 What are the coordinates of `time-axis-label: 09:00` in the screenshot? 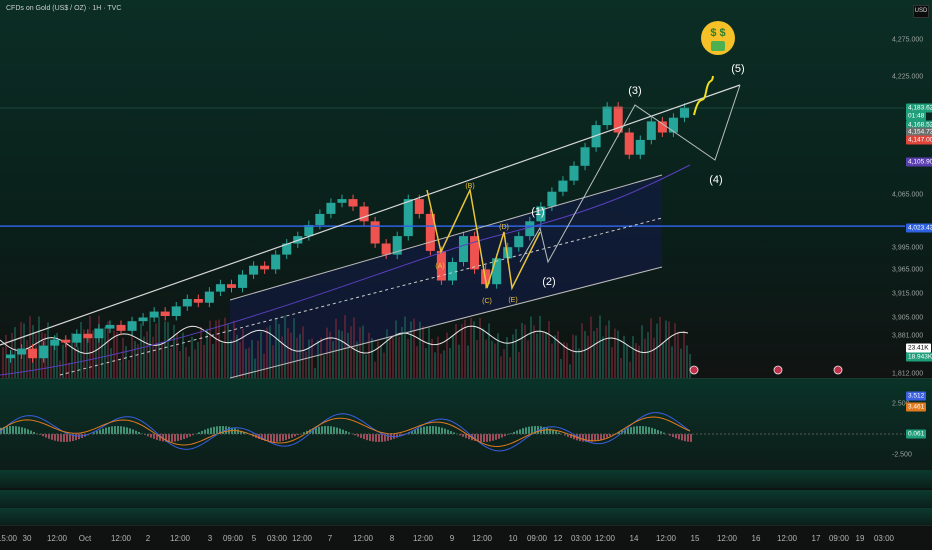 It's located at (537, 538).